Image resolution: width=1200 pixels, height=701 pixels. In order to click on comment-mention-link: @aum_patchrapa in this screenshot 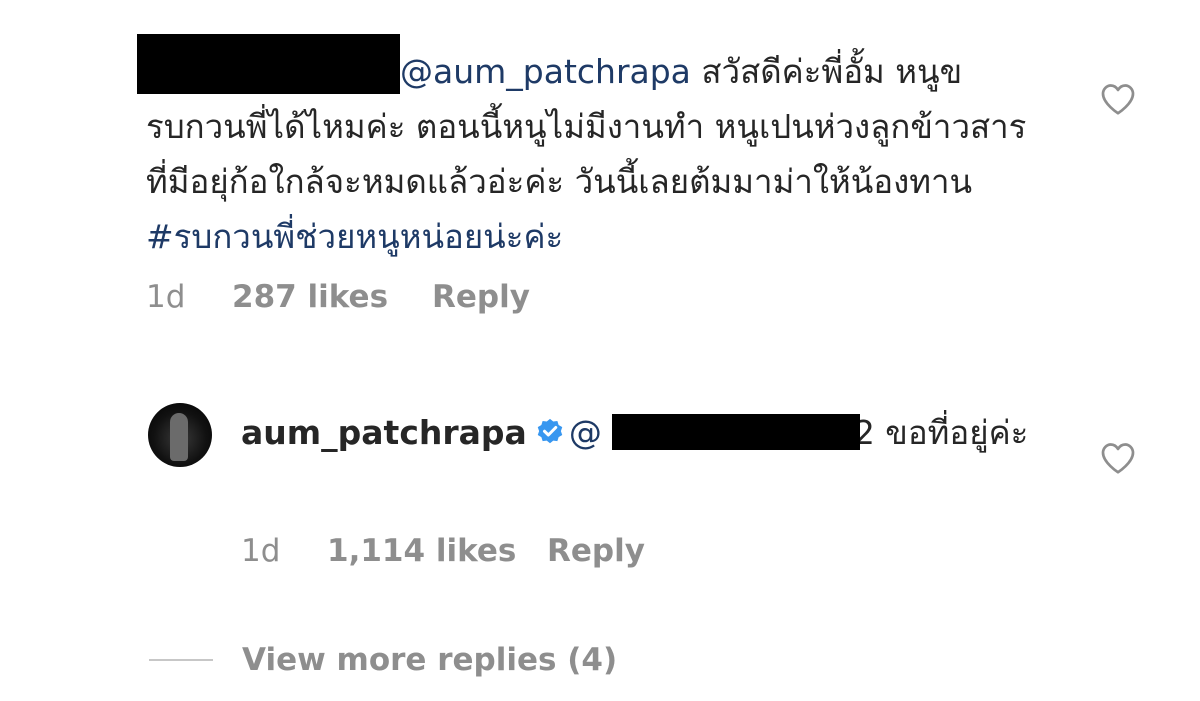, I will do `click(545, 71)`.